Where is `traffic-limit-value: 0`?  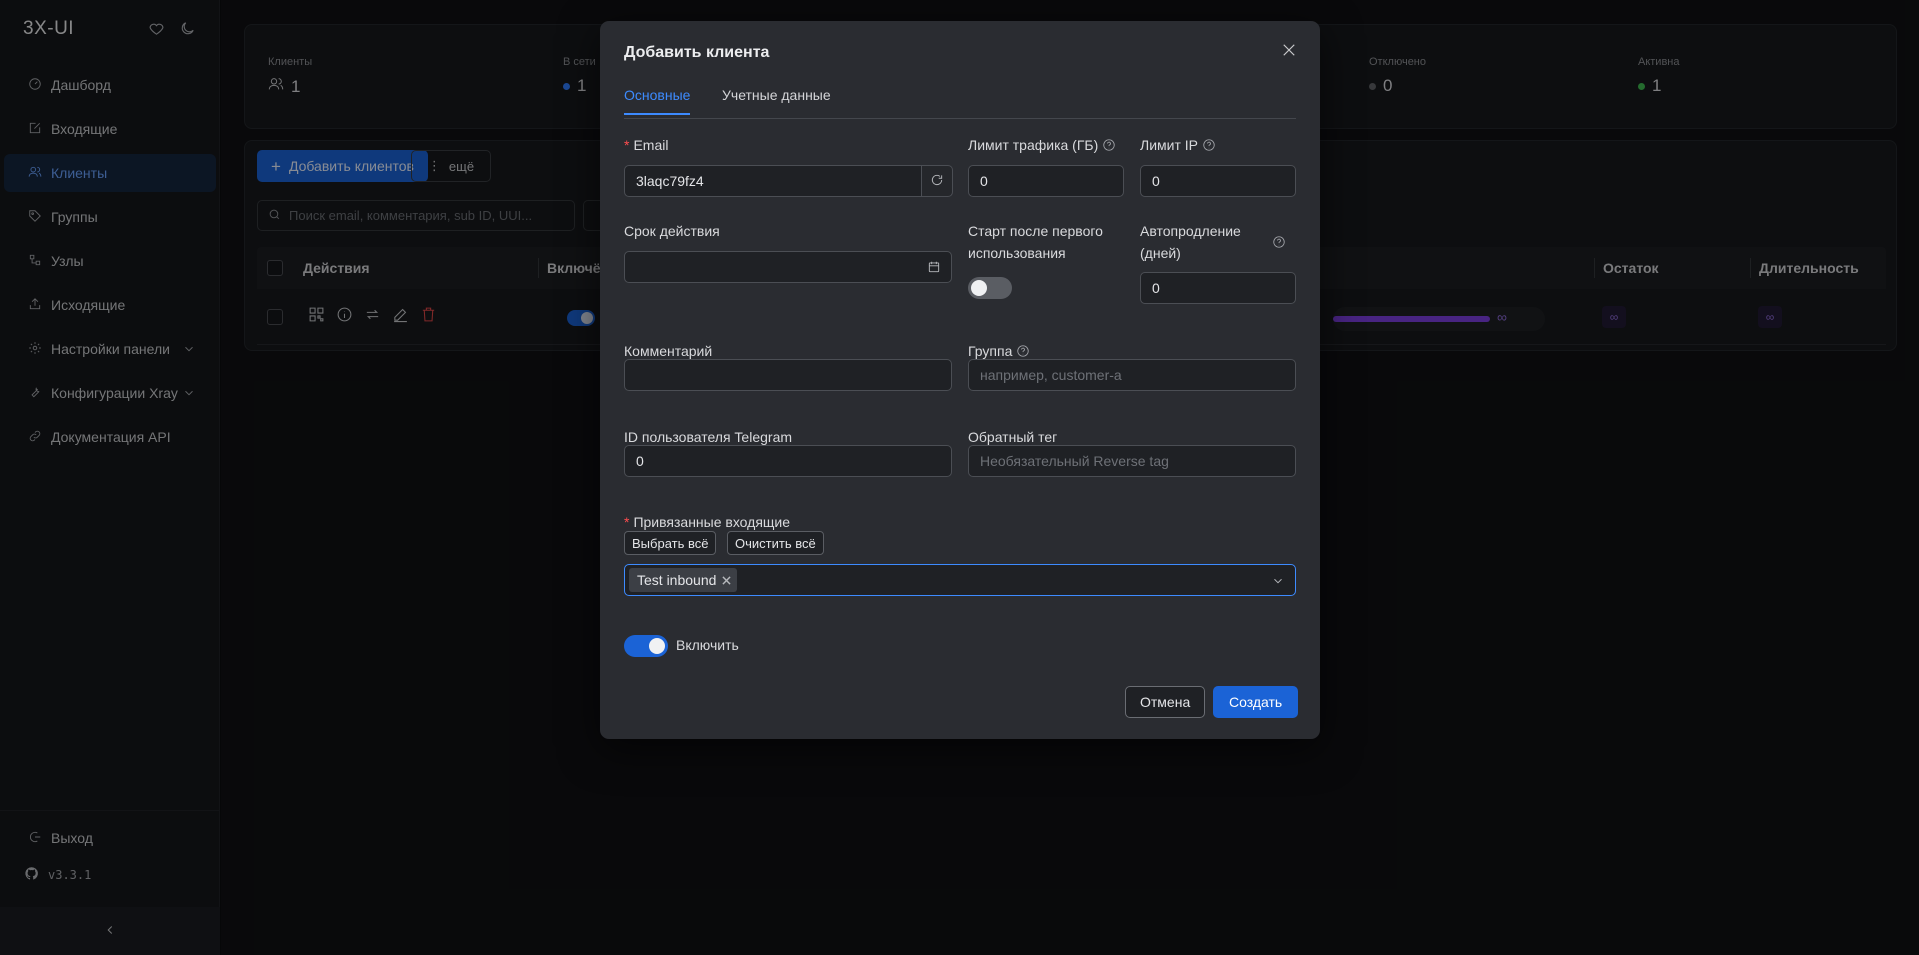
traffic-limit-value: 0 is located at coordinates (984, 181).